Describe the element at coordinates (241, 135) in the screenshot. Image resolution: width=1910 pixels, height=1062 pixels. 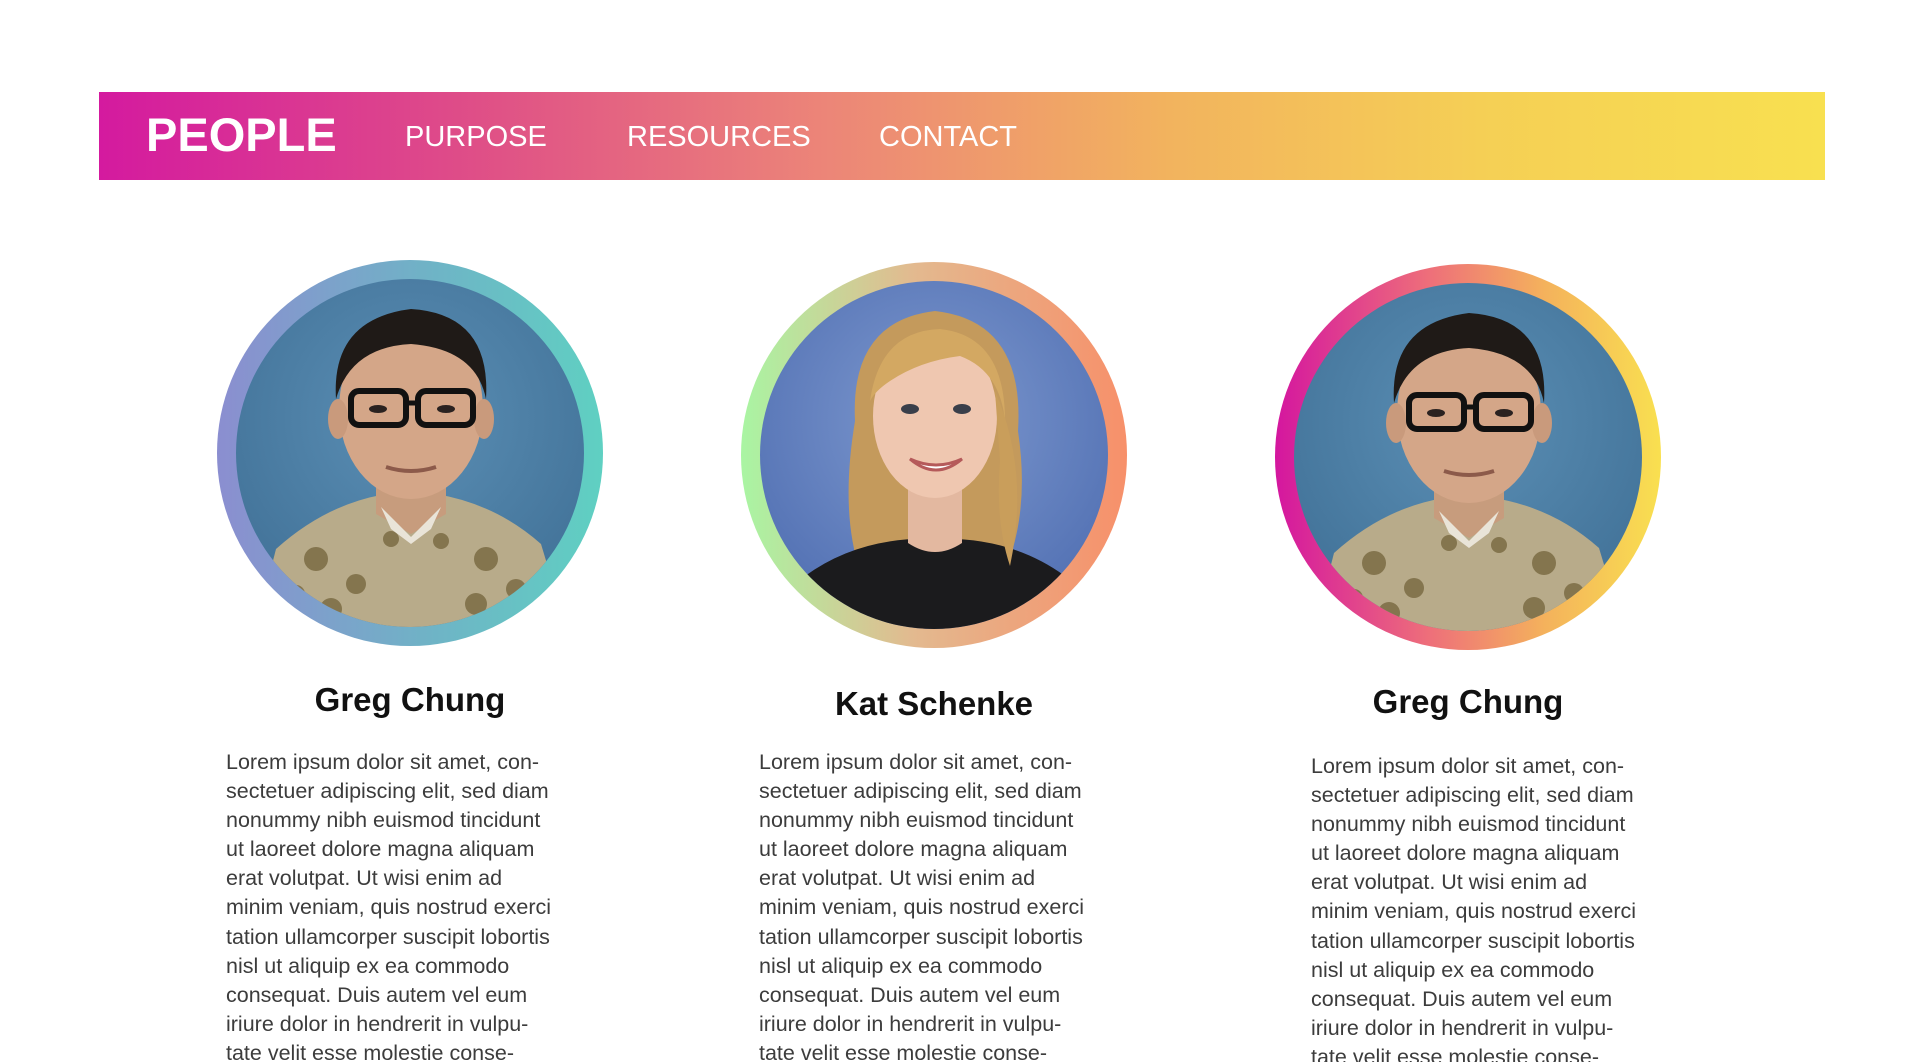
I see `nav-logo-people: PEOPLE` at that location.